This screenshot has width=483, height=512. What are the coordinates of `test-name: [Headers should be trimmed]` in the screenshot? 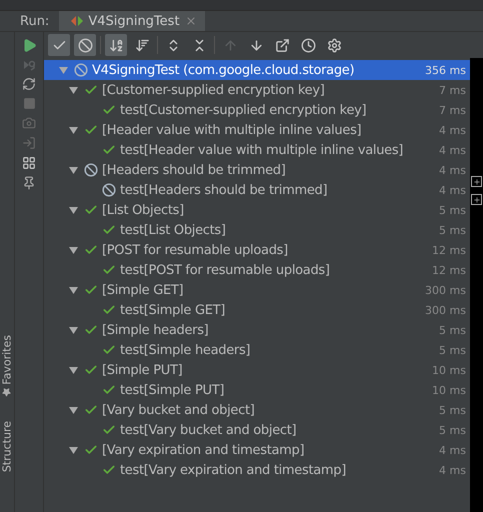 It's located at (271, 170).